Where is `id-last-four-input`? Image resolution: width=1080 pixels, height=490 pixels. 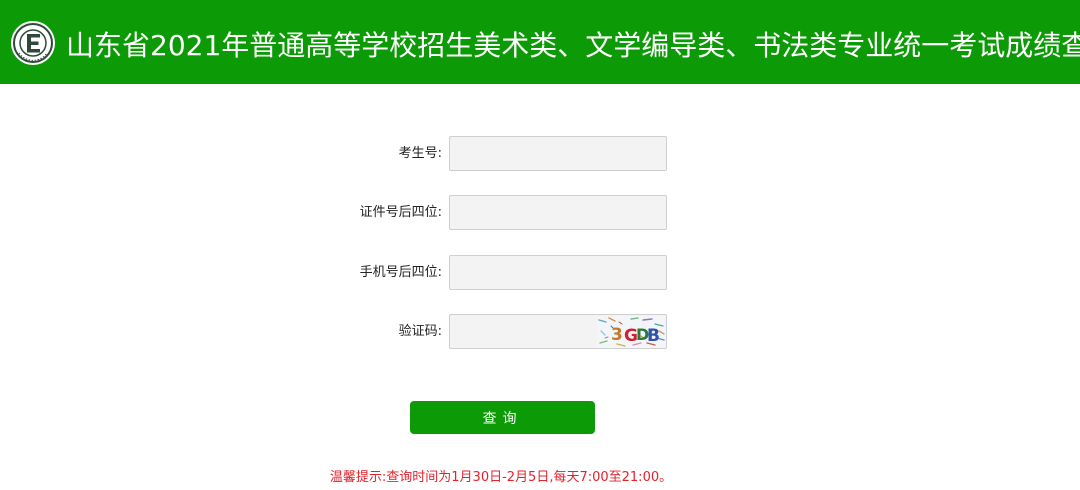
id-last-four-input is located at coordinates (558, 212).